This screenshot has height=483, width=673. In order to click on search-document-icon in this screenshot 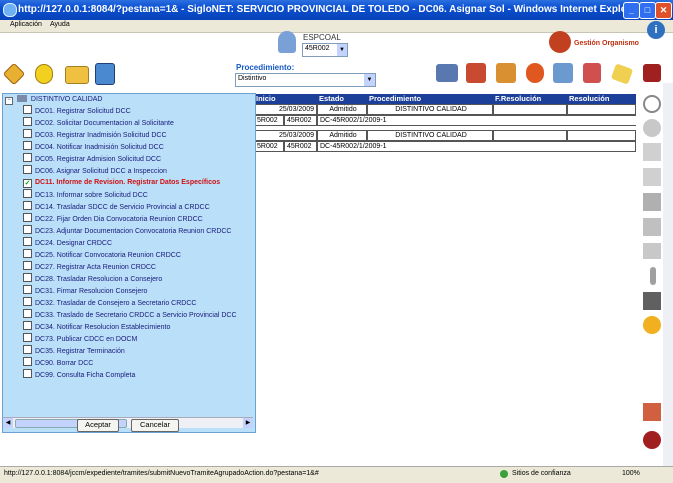, I will do `click(563, 73)`.